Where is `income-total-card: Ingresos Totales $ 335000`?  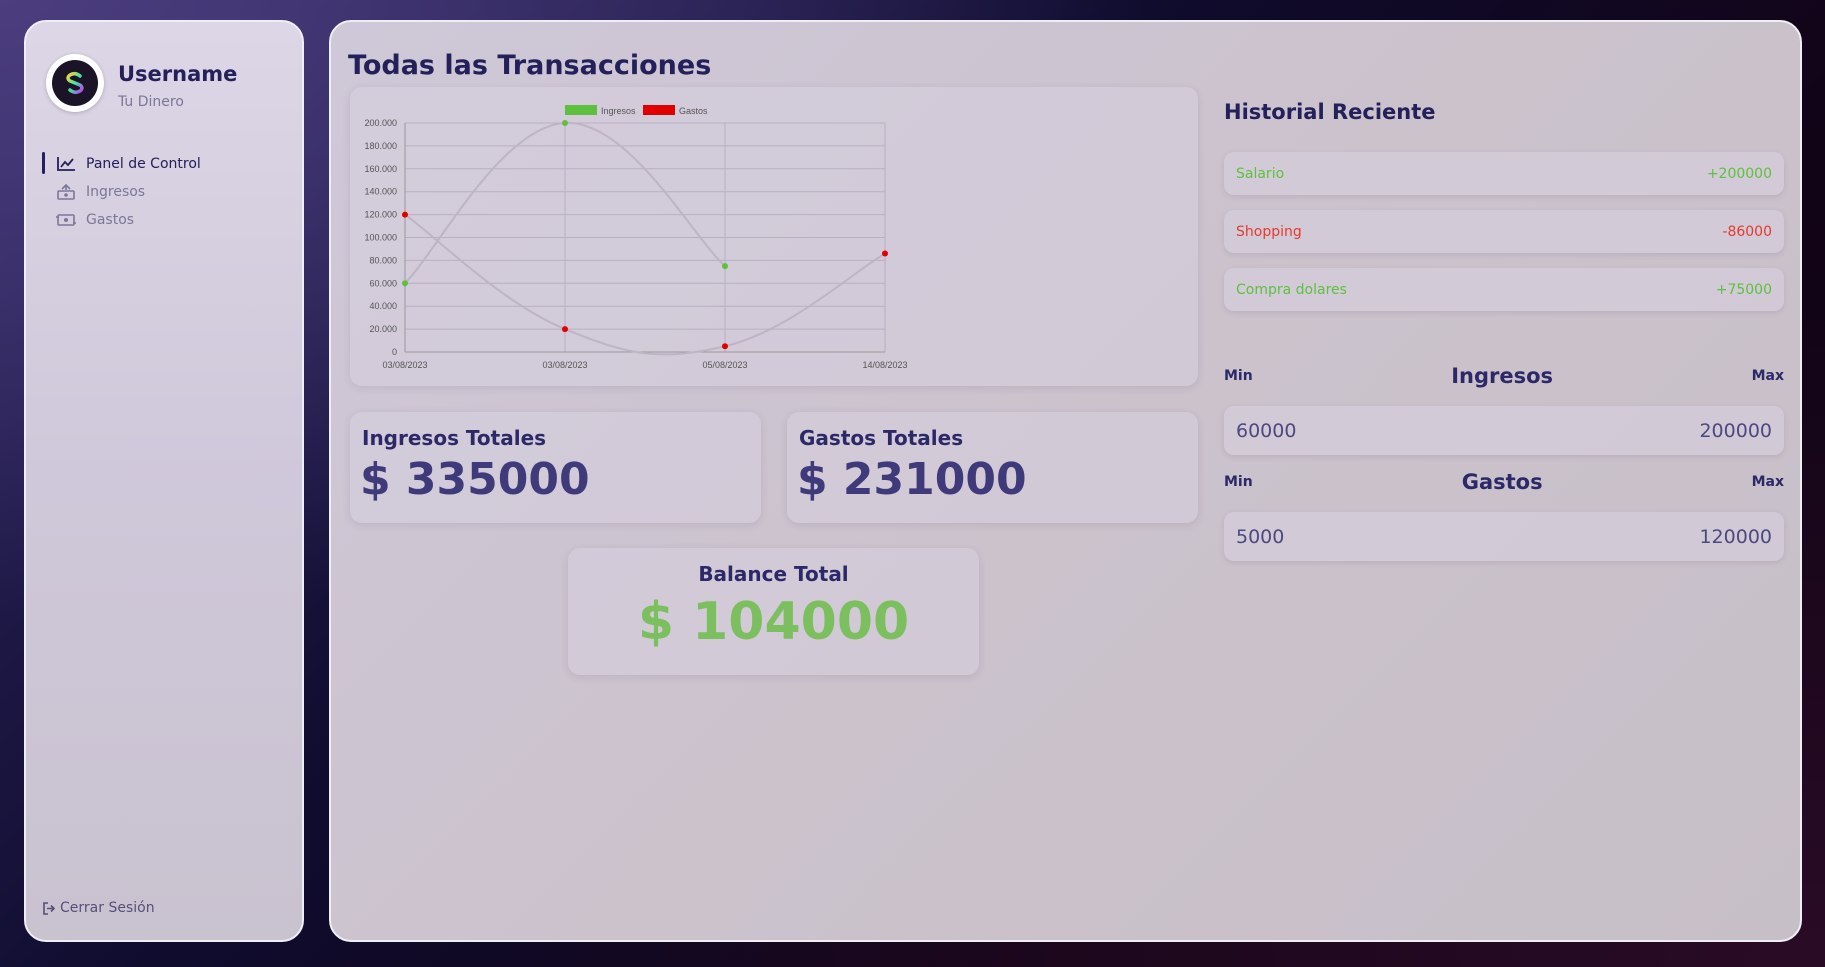
income-total-card: Ingresos Totales $ 335000 is located at coordinates (555, 467).